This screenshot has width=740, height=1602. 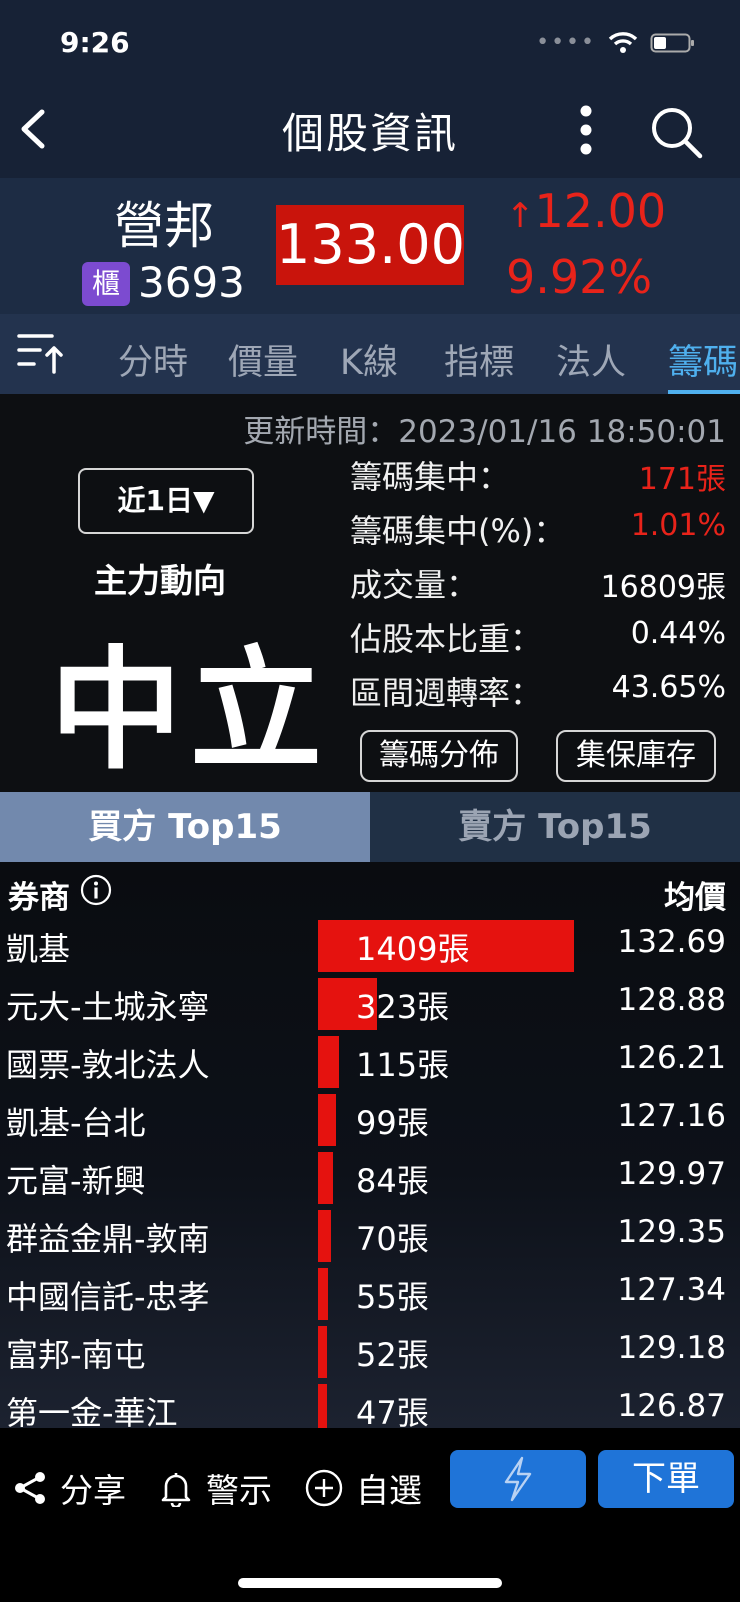 I want to click on price-change: ↑12.00, so click(x=586, y=211).